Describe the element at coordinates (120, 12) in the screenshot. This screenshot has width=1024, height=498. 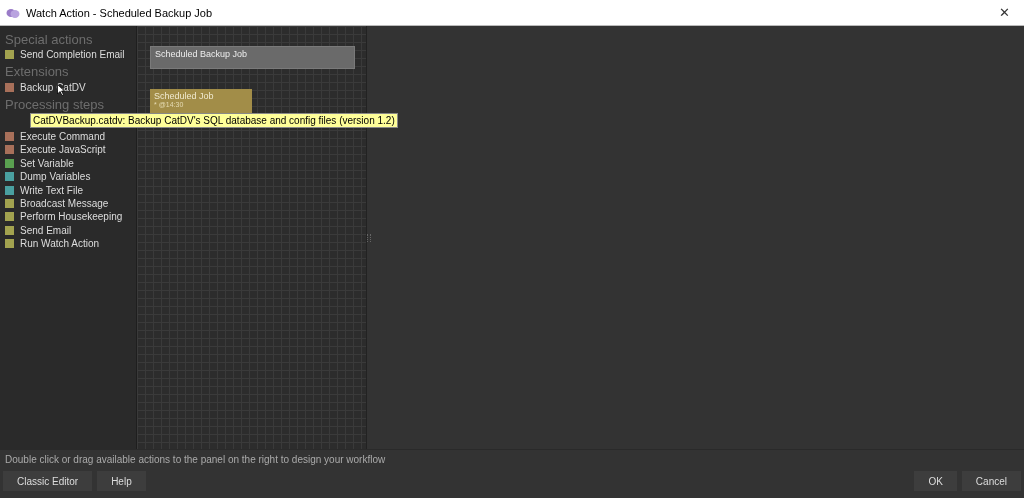
I see `window-title: Watch Action - Scheduled Backup Job` at that location.